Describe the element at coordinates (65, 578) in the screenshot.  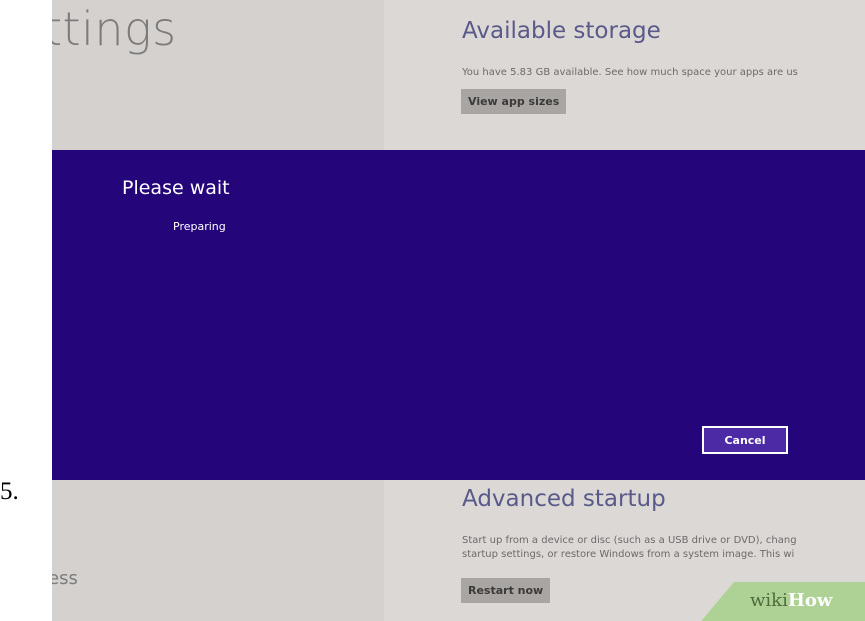
I see `left-nav-item-fragment: ess` at that location.